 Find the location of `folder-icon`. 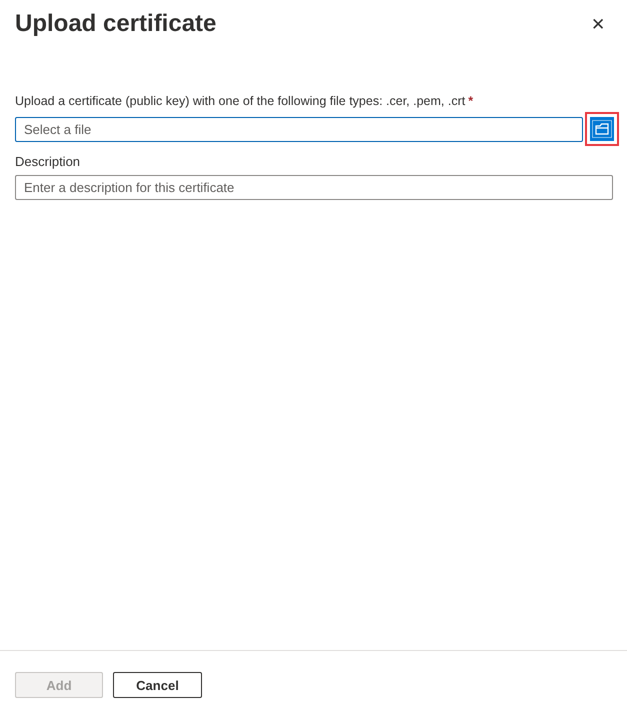

folder-icon is located at coordinates (602, 129).